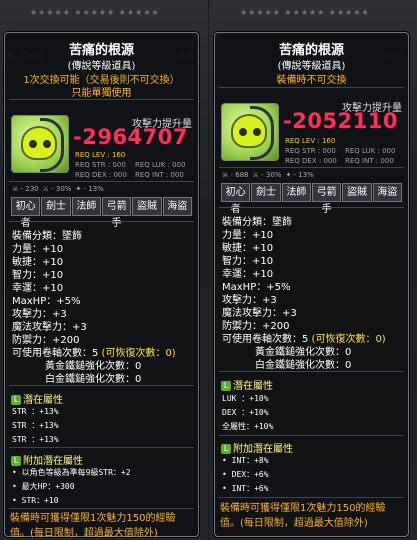 This screenshot has width=417, height=540. Describe the element at coordinates (245, 398) in the screenshot. I see `potential-line: LUK ：+10%` at that location.